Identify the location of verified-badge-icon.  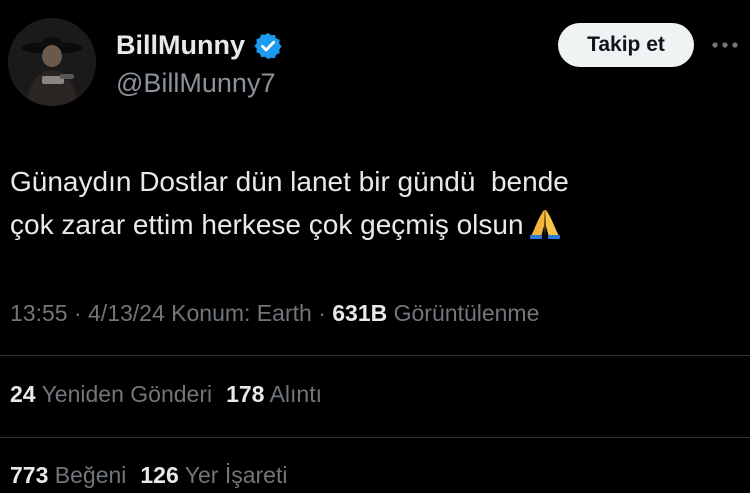
(268, 46).